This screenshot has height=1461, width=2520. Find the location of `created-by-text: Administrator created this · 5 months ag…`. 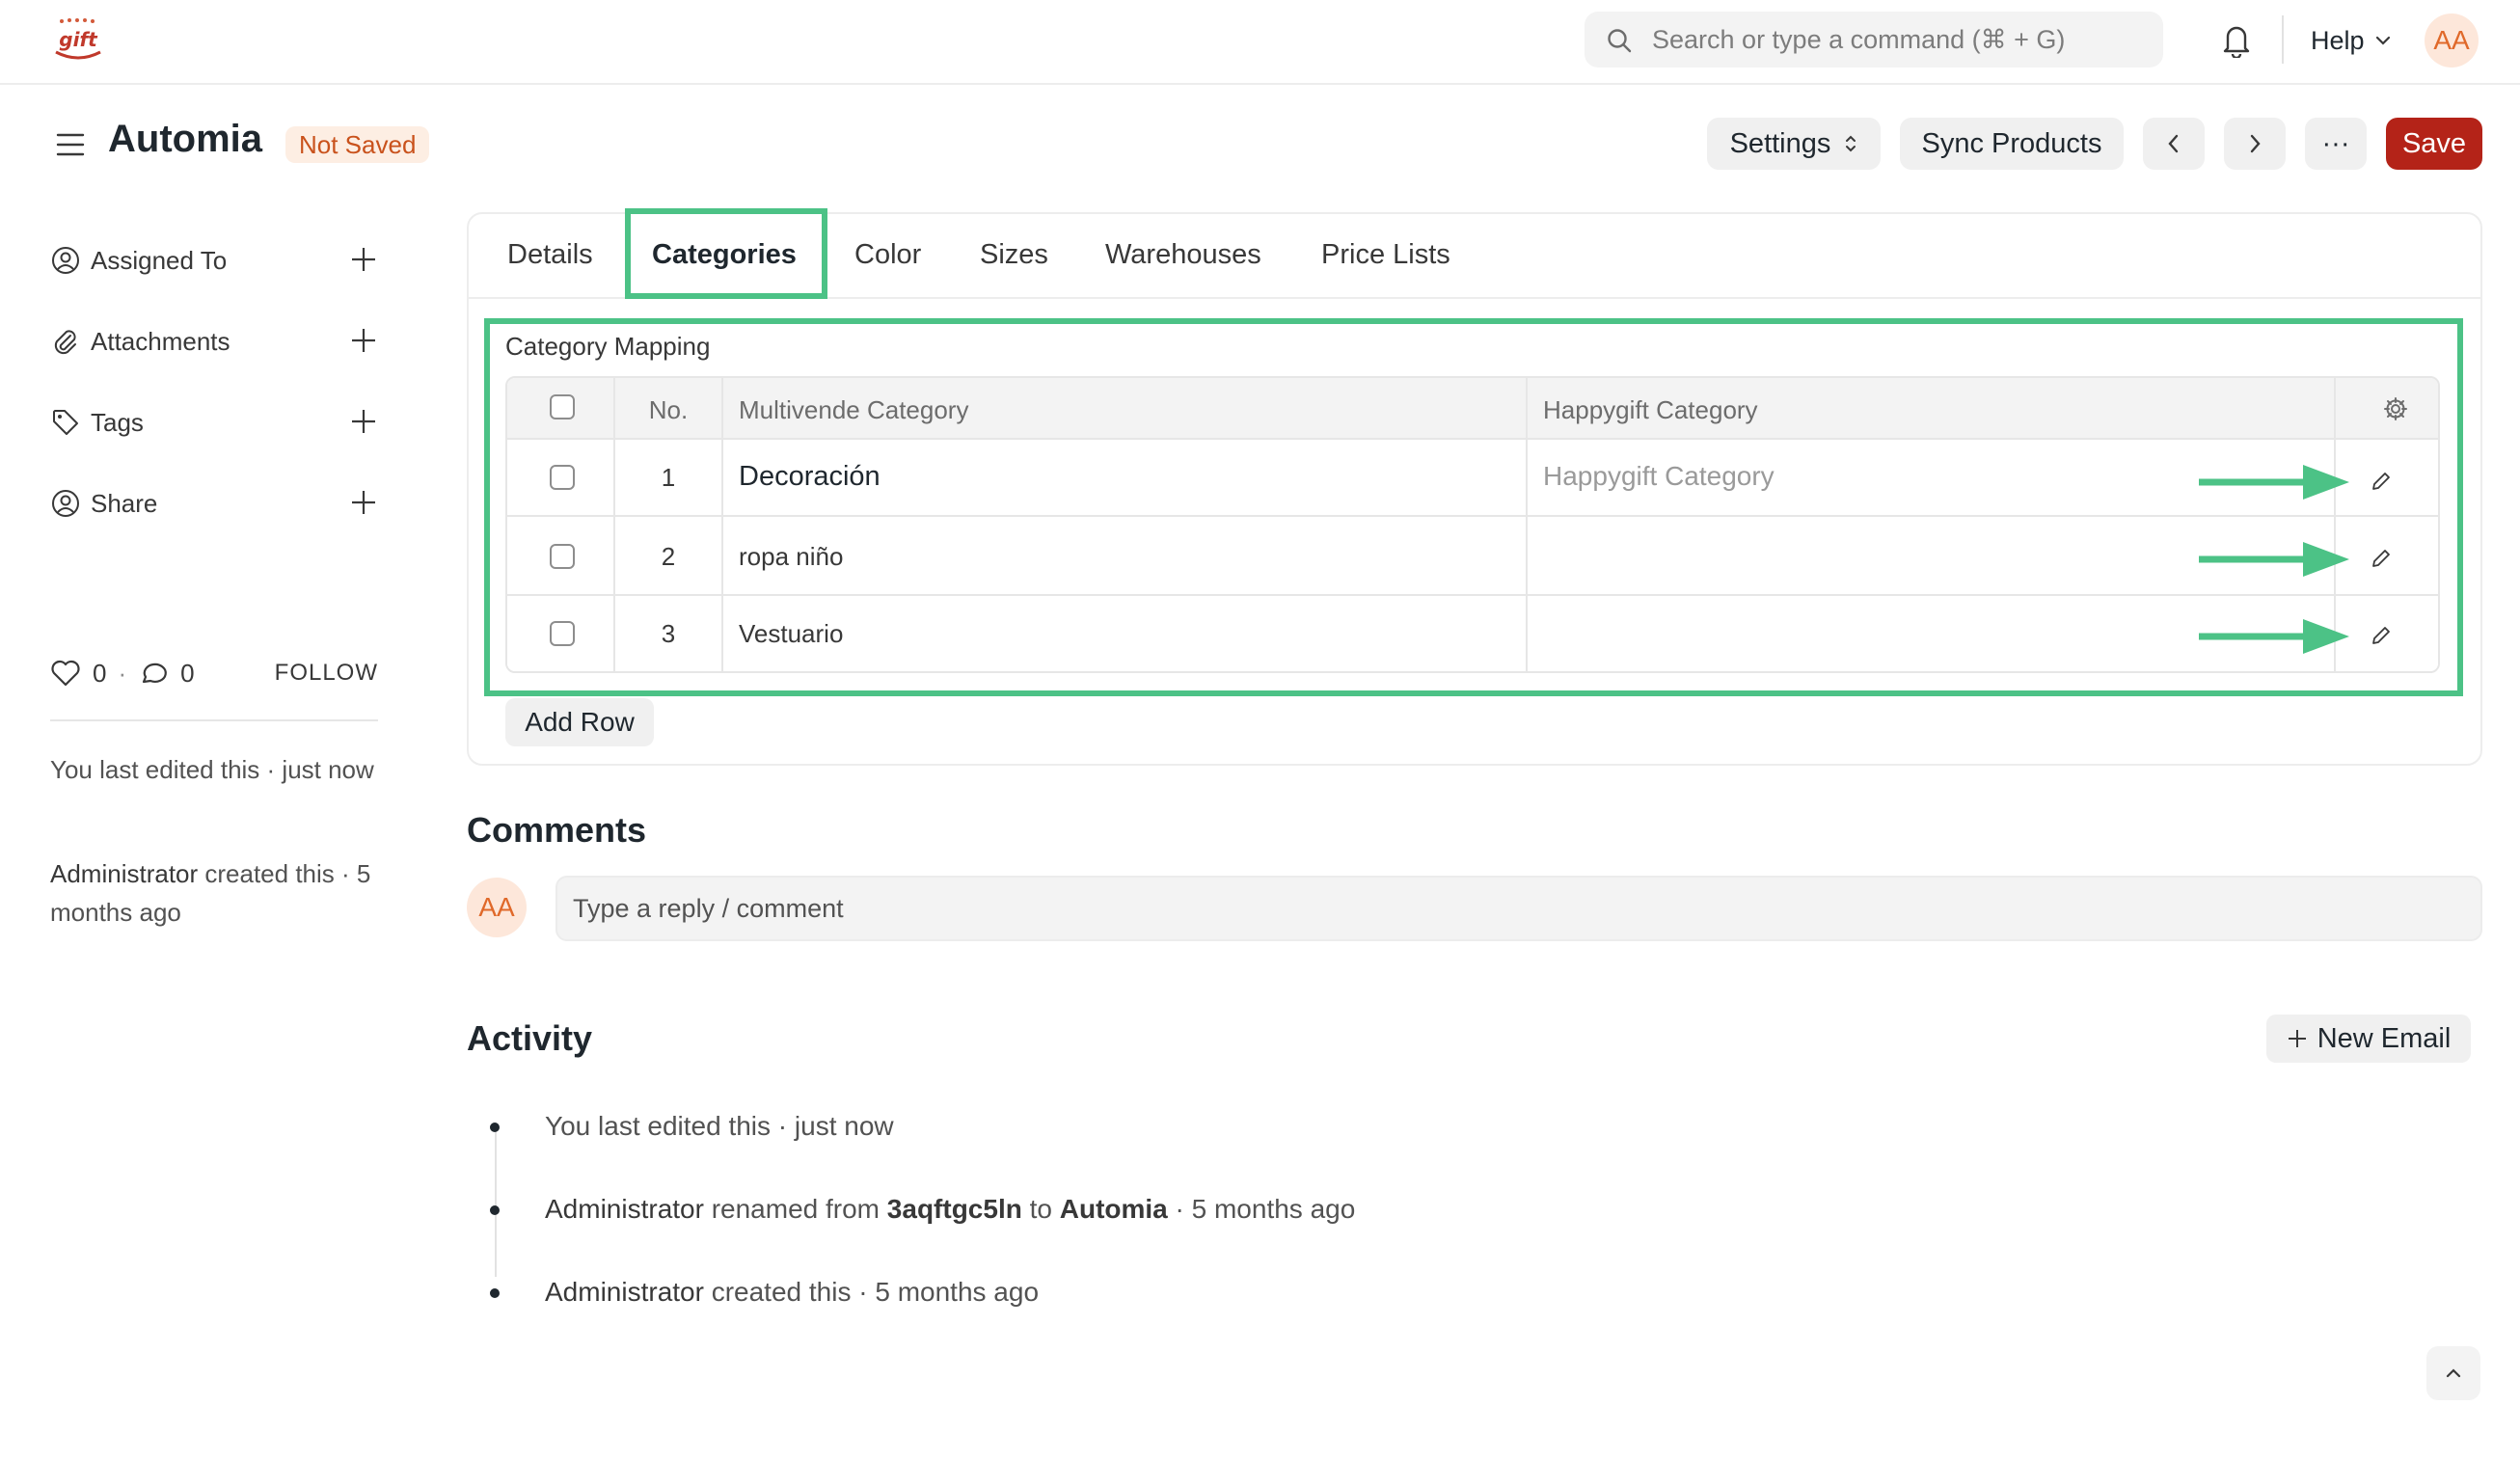

created-by-text: Administrator created this · 5 months ag… is located at coordinates (214, 893).